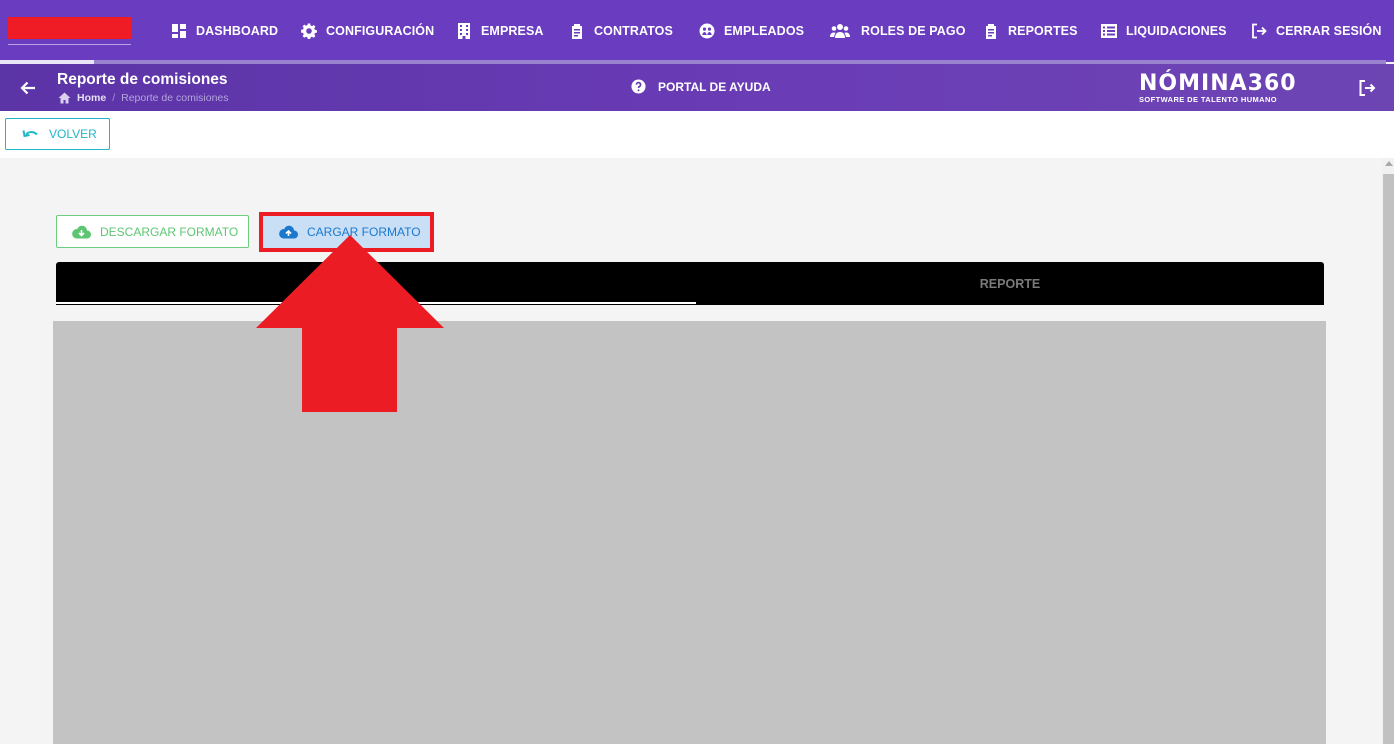 The width and height of the screenshot is (1394, 744). I want to click on help-portal-label: PORTAL DE AYUDA, so click(714, 86).